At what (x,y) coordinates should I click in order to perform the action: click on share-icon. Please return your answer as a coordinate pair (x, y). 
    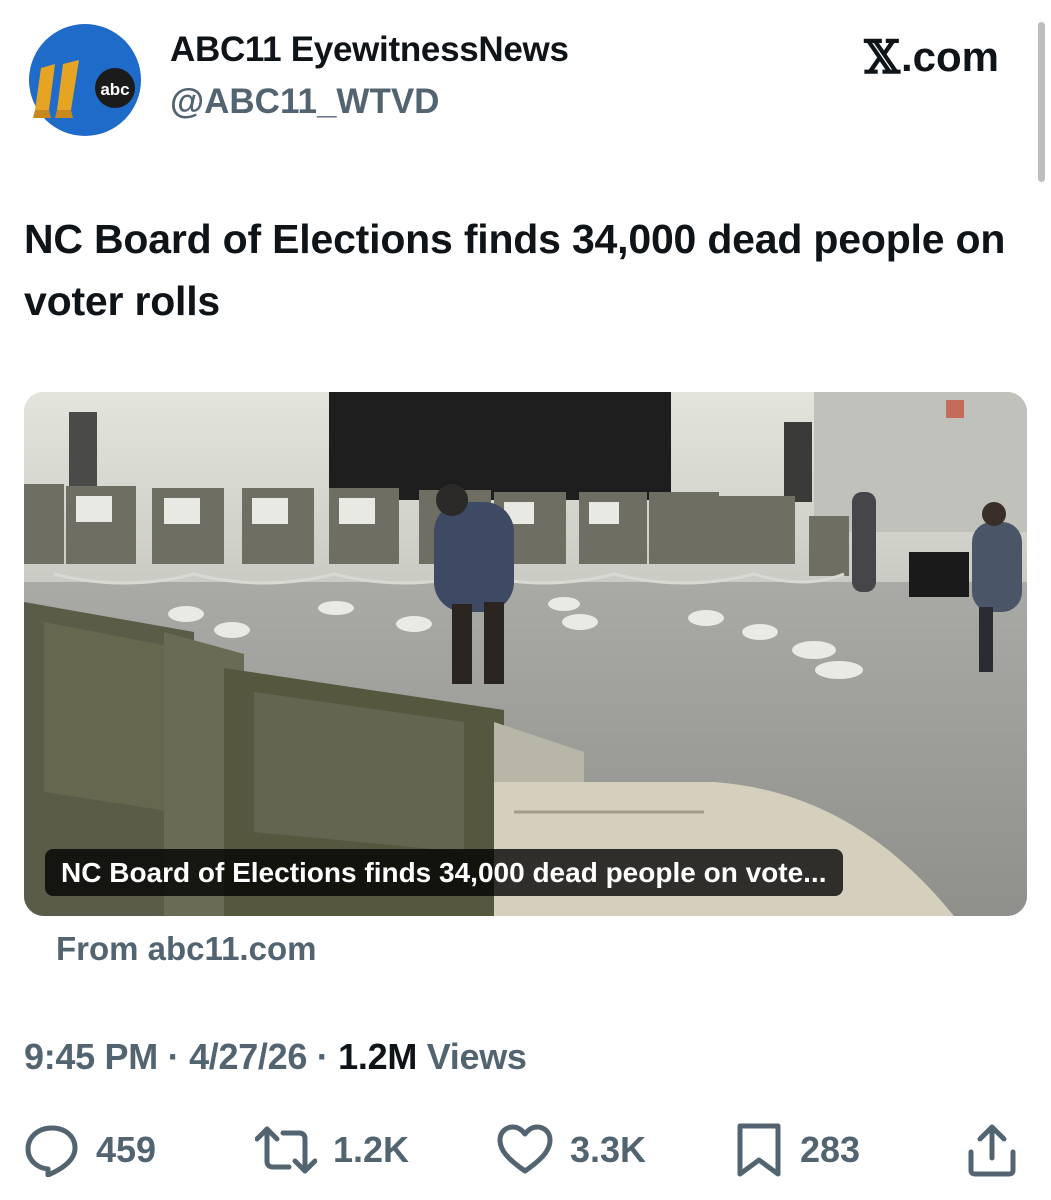
    Looking at the image, I should click on (992, 1150).